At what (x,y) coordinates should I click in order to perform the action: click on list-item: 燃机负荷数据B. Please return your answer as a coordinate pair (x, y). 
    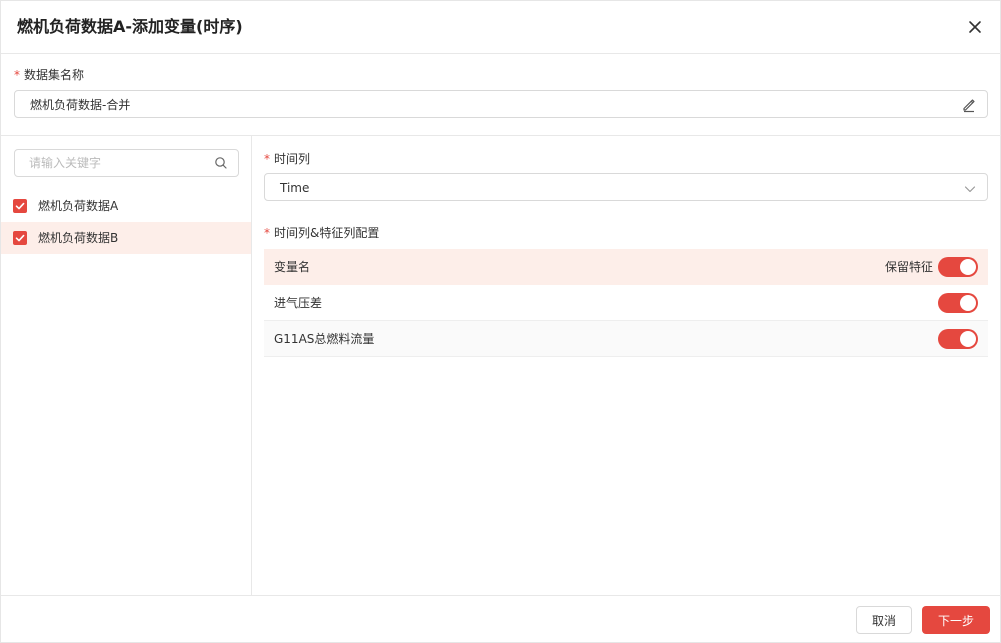
    Looking at the image, I should click on (126, 238).